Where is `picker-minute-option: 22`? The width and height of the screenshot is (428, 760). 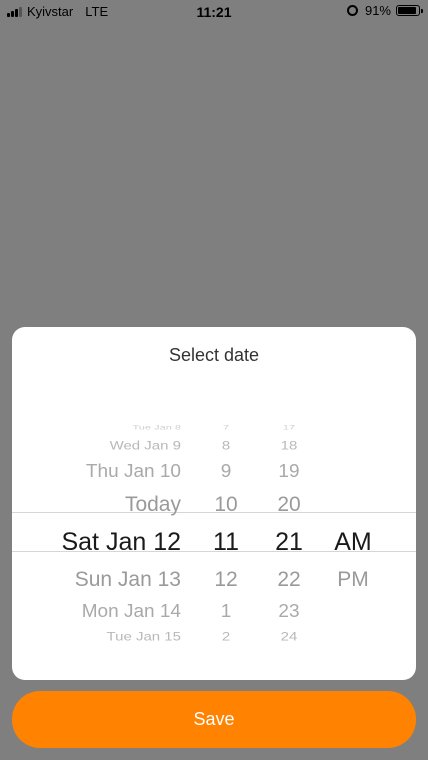 picker-minute-option: 22 is located at coordinates (289, 580).